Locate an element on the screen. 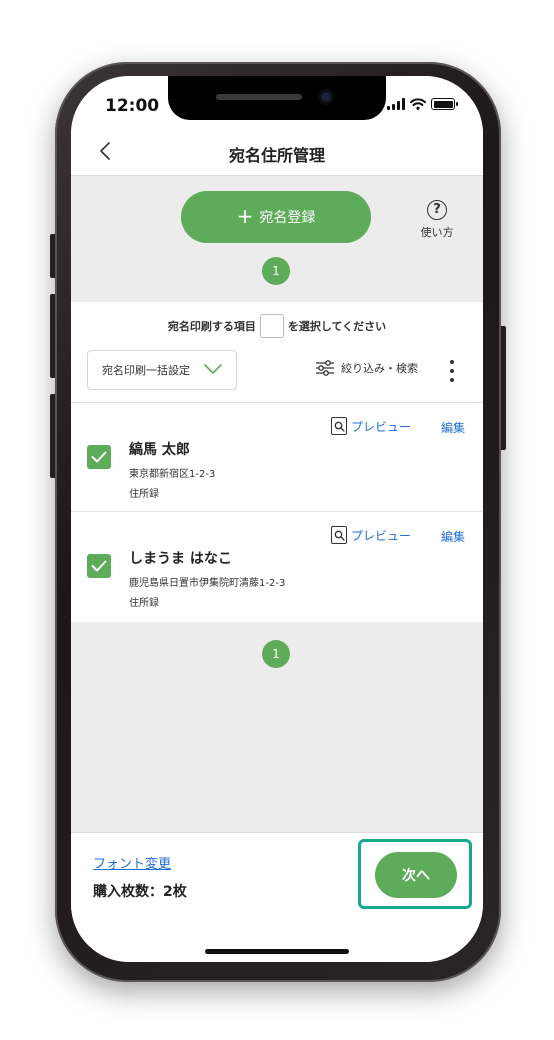 The image size is (554, 1040). purchase-count: 購入枚数：2枚 is located at coordinates (140, 892).